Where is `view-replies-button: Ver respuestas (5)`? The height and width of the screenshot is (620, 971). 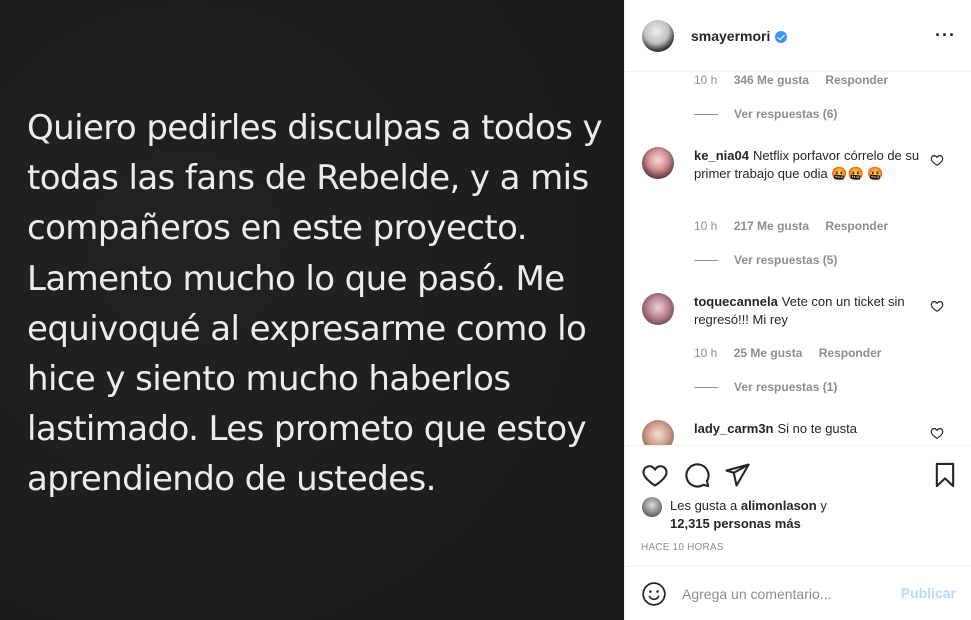 view-replies-button: Ver respuestas (5) is located at coordinates (765, 260).